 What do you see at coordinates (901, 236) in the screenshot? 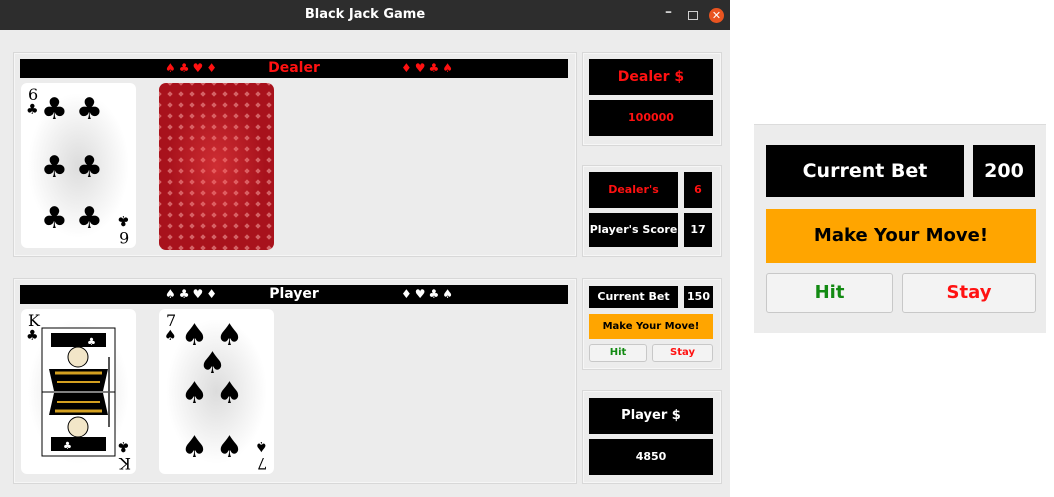
I see `zoom-make-your-move-prompt: Make Your Move!` at bounding box center [901, 236].